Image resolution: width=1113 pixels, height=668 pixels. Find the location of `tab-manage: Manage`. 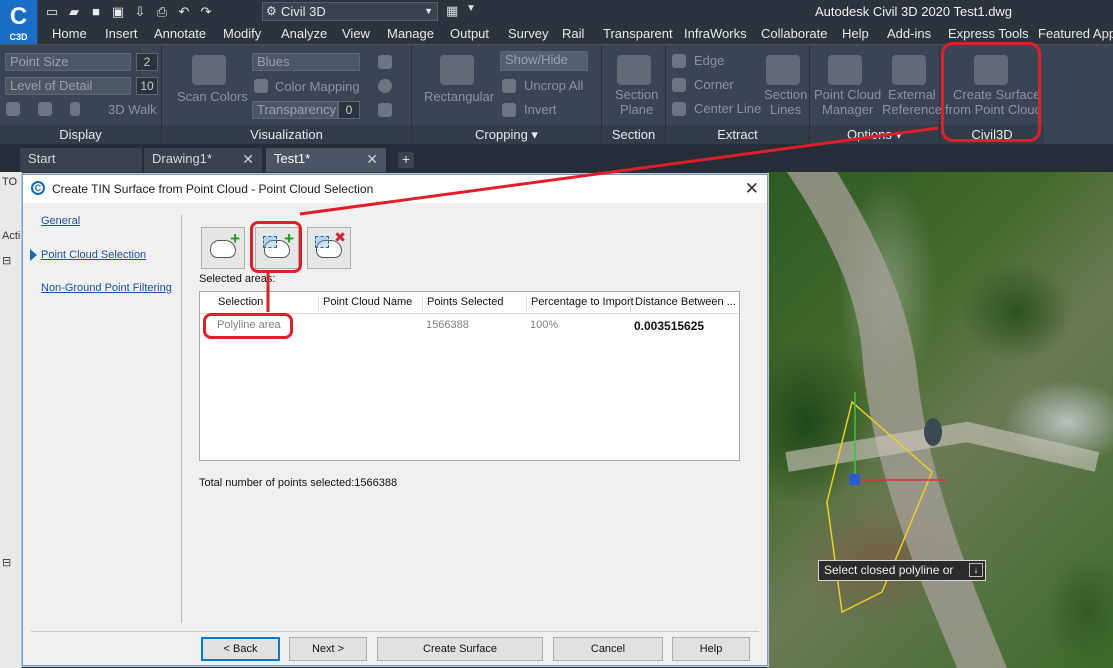

tab-manage: Manage is located at coordinates (410, 33).